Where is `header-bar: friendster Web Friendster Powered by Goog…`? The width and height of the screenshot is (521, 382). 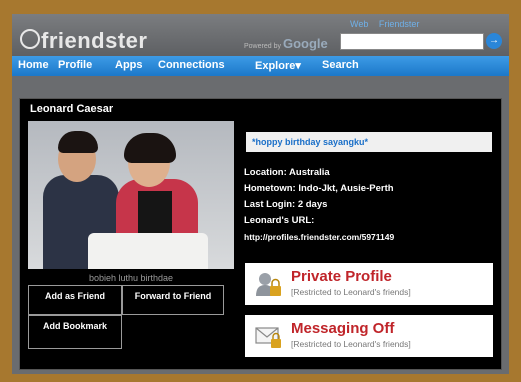 header-bar: friendster Web Friendster Powered by Goog… is located at coordinates (260, 35).